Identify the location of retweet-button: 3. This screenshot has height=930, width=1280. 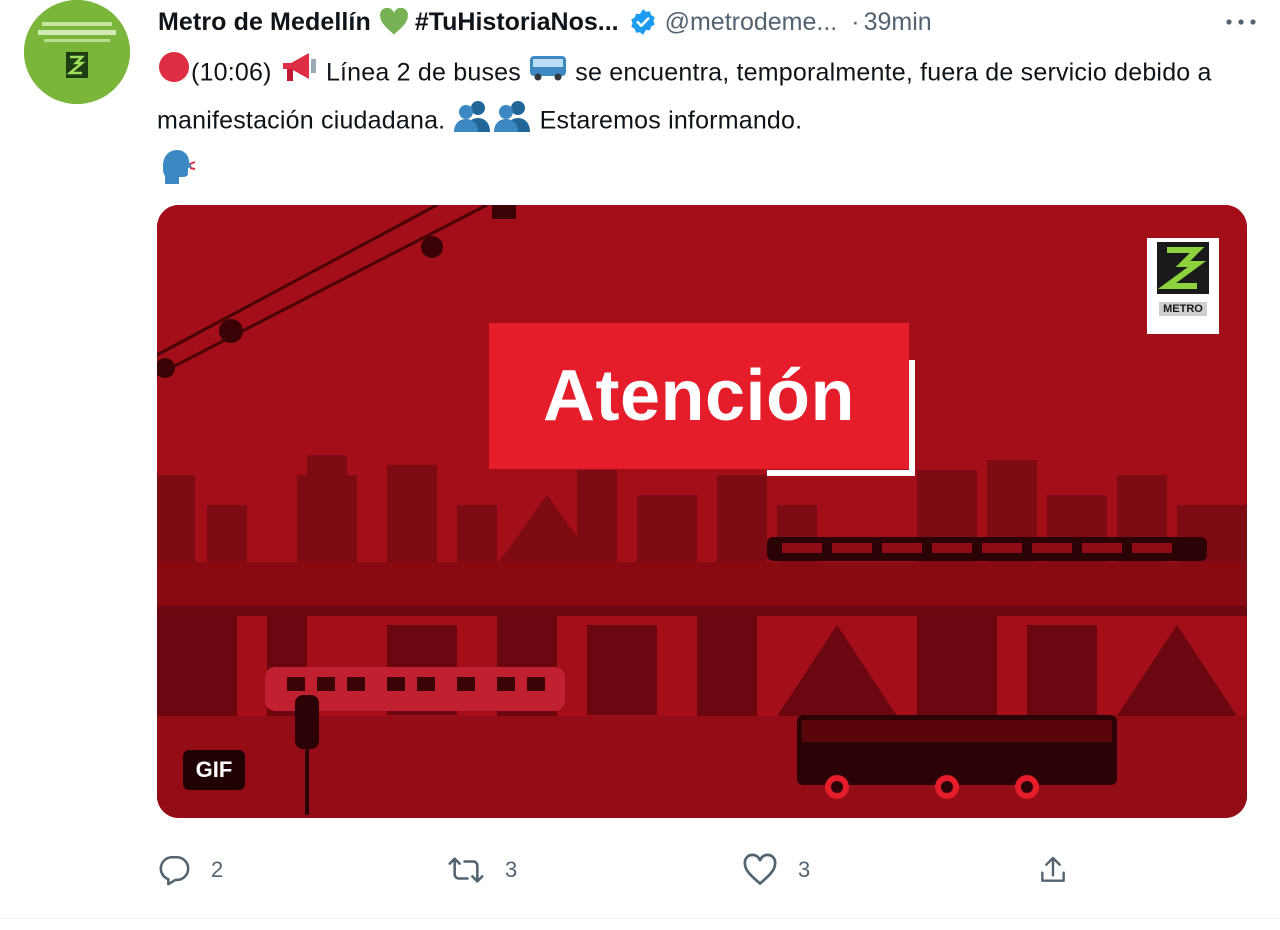
(482, 870).